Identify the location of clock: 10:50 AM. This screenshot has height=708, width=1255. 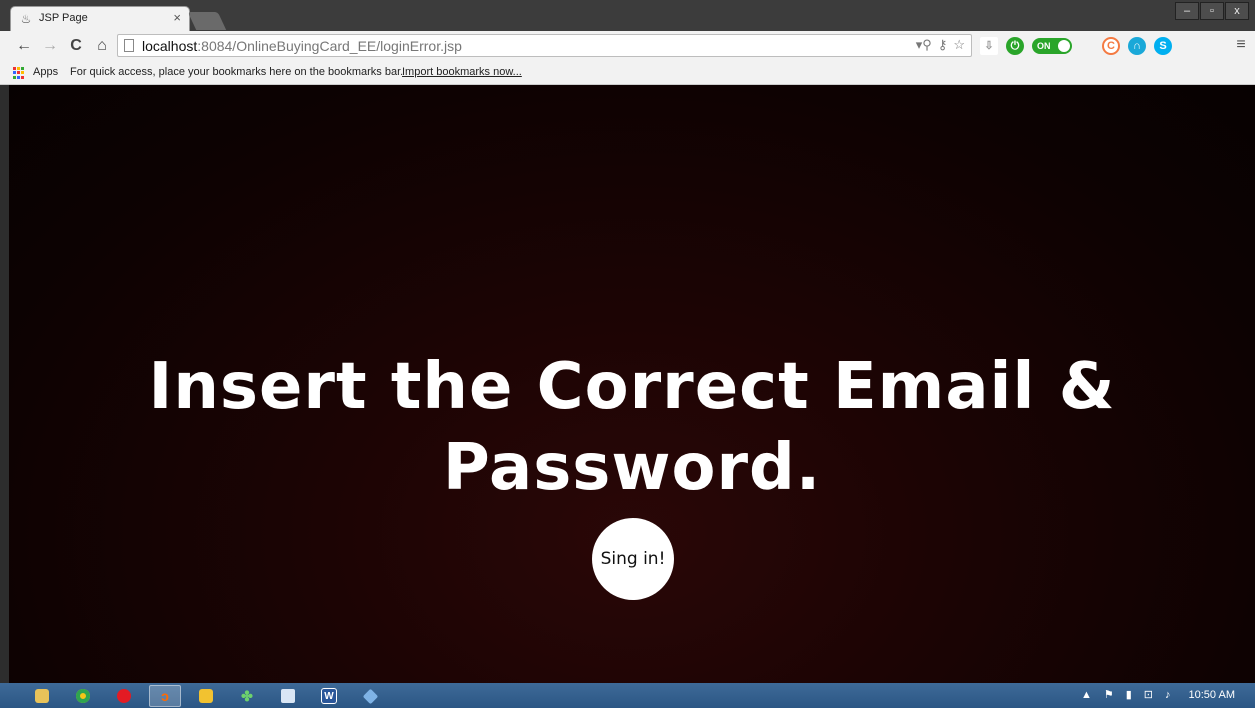
(1212, 695).